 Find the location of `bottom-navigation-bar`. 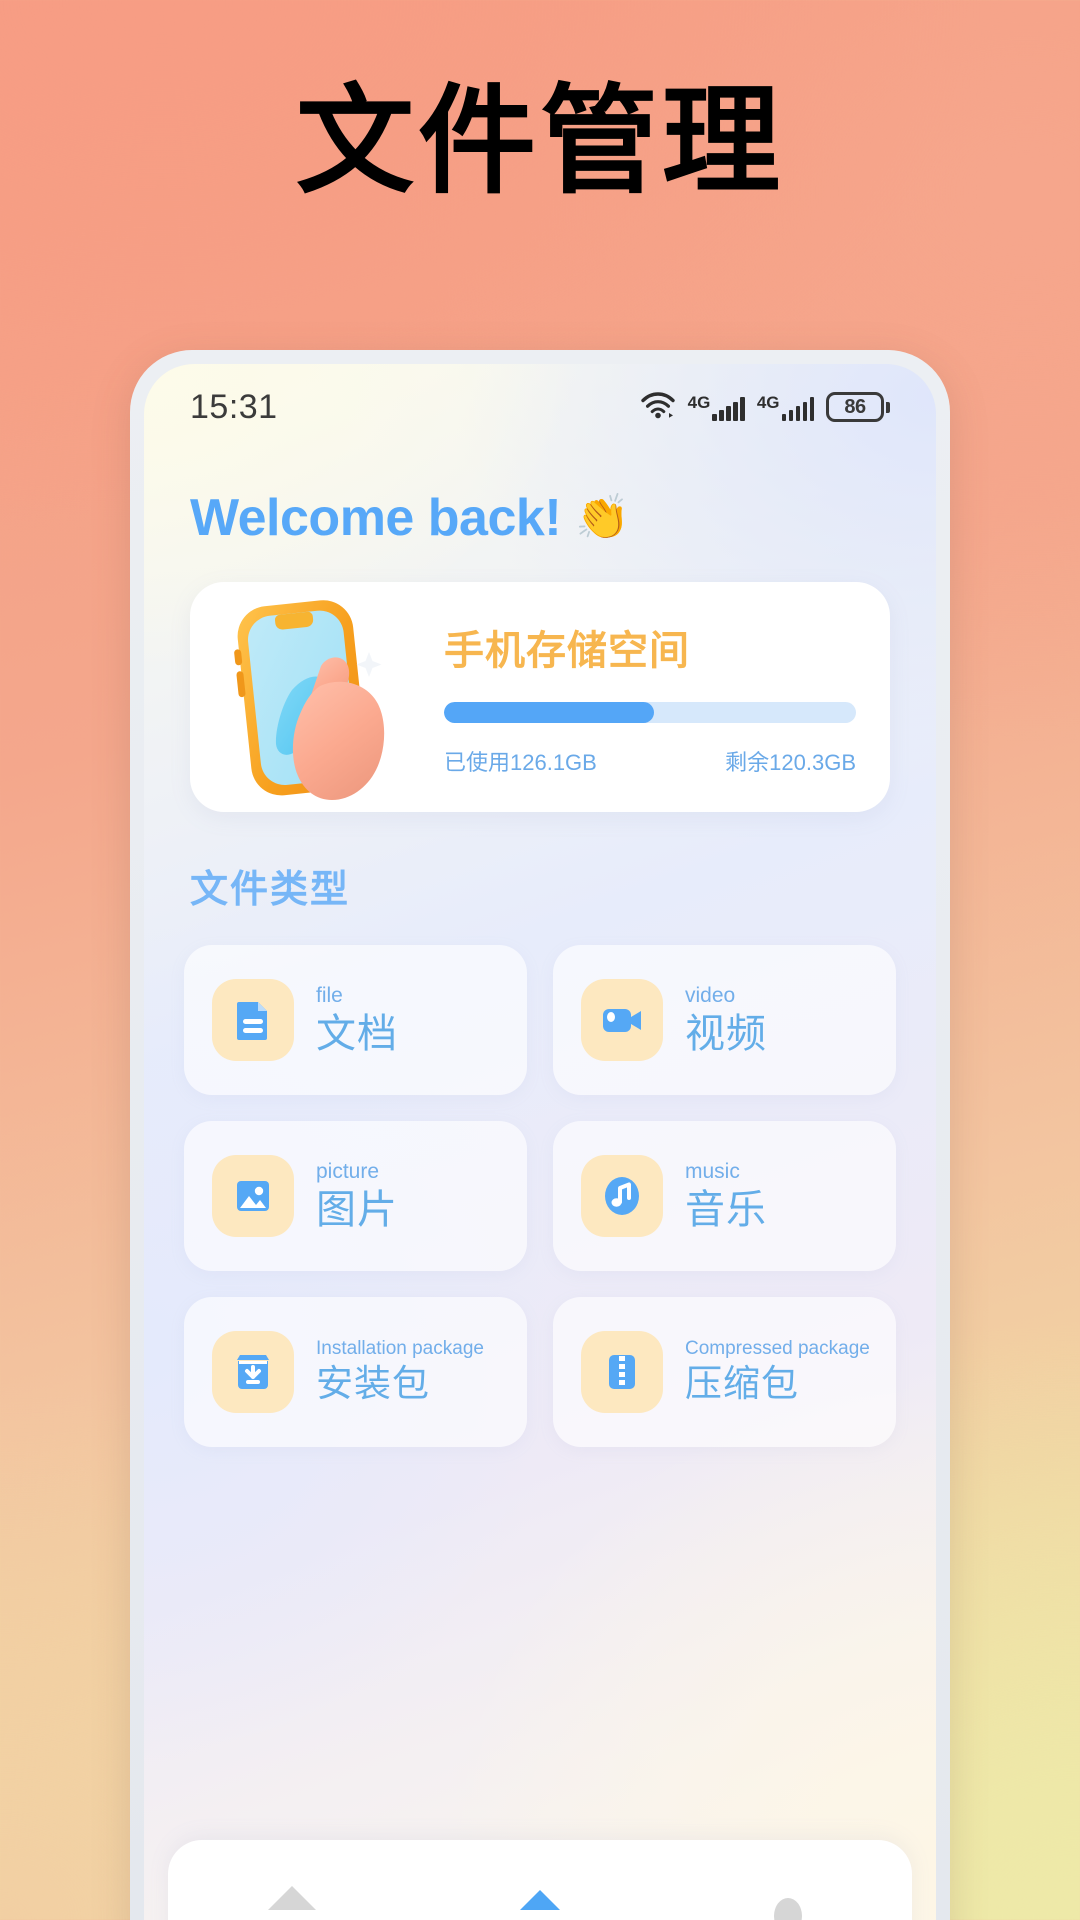

bottom-navigation-bar is located at coordinates (540, 1880).